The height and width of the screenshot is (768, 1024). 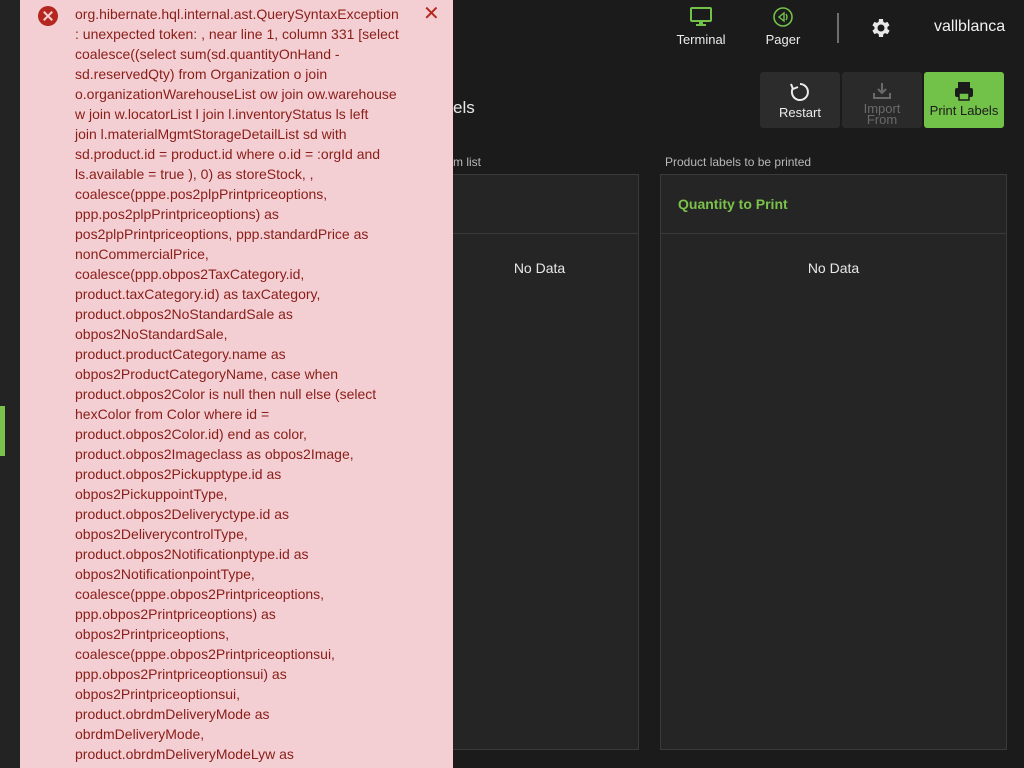 What do you see at coordinates (701, 39) in the screenshot?
I see `terminal-label: Terminal` at bounding box center [701, 39].